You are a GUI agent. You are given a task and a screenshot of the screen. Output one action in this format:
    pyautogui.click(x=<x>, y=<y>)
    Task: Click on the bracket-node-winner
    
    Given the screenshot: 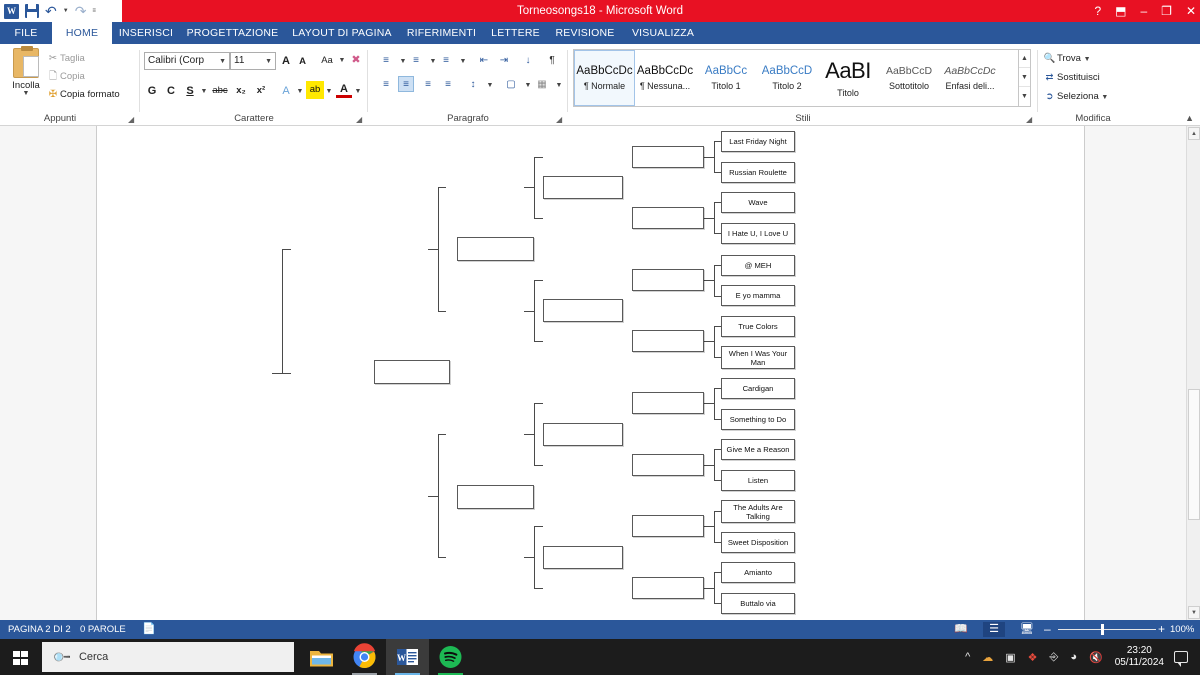 What is the action you would take?
    pyautogui.click(x=412, y=372)
    